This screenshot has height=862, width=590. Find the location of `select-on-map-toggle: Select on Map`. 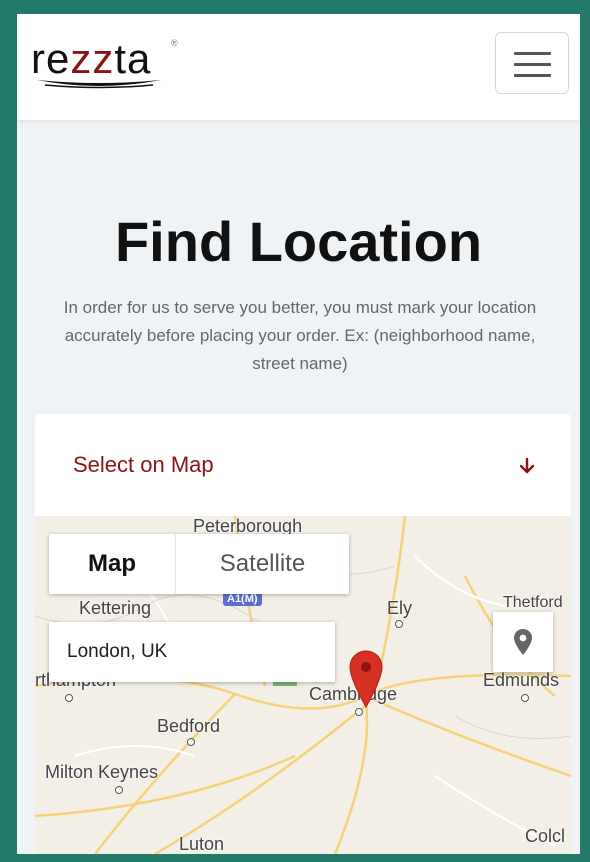

select-on-map-toggle: Select on Map is located at coordinates (303, 465).